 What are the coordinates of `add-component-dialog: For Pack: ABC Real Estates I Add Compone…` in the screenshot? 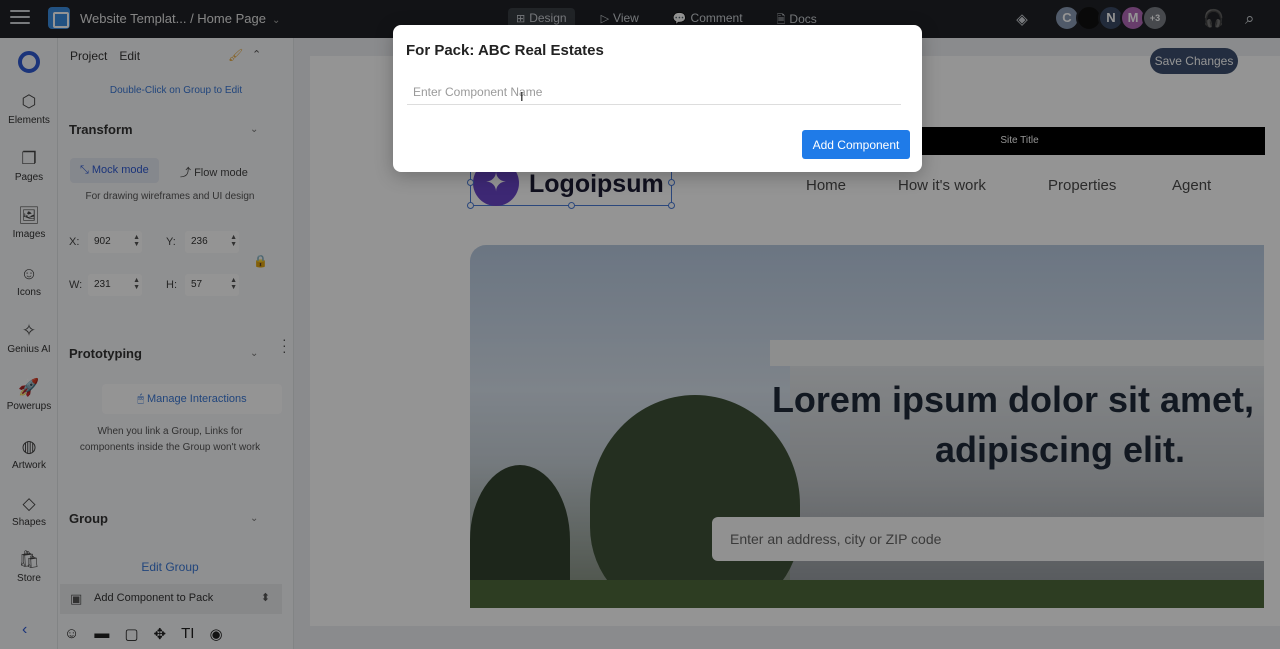 It's located at (657, 98).